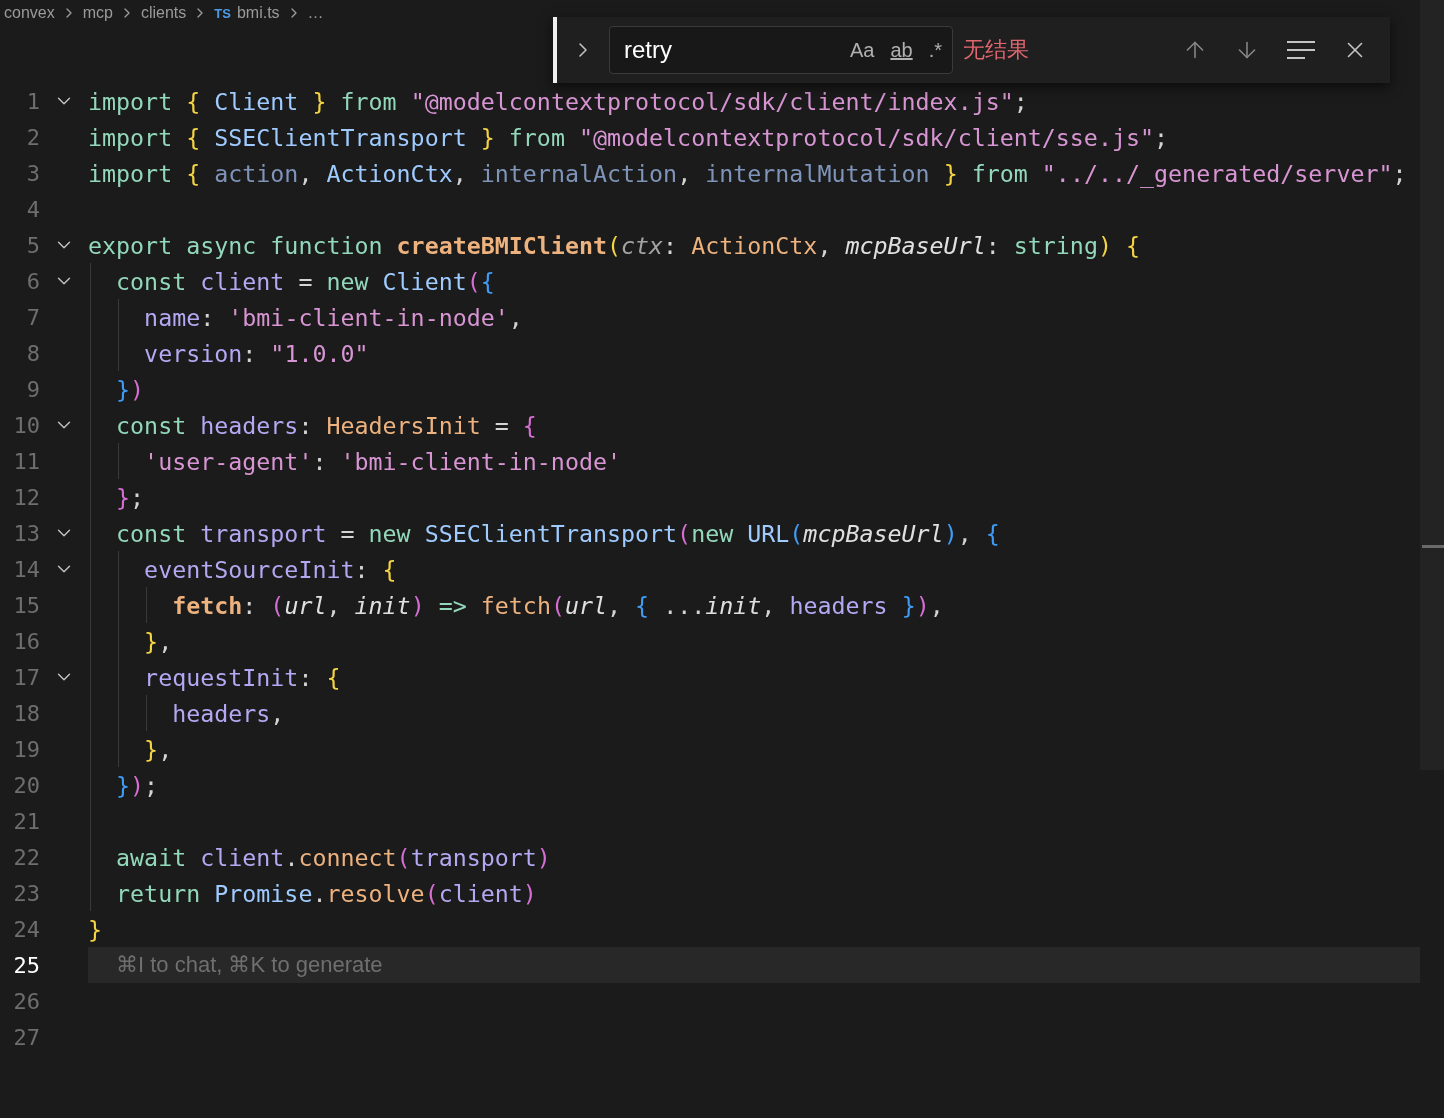 Image resolution: width=1444 pixels, height=1118 pixels. I want to click on line-number: 10, so click(26, 425).